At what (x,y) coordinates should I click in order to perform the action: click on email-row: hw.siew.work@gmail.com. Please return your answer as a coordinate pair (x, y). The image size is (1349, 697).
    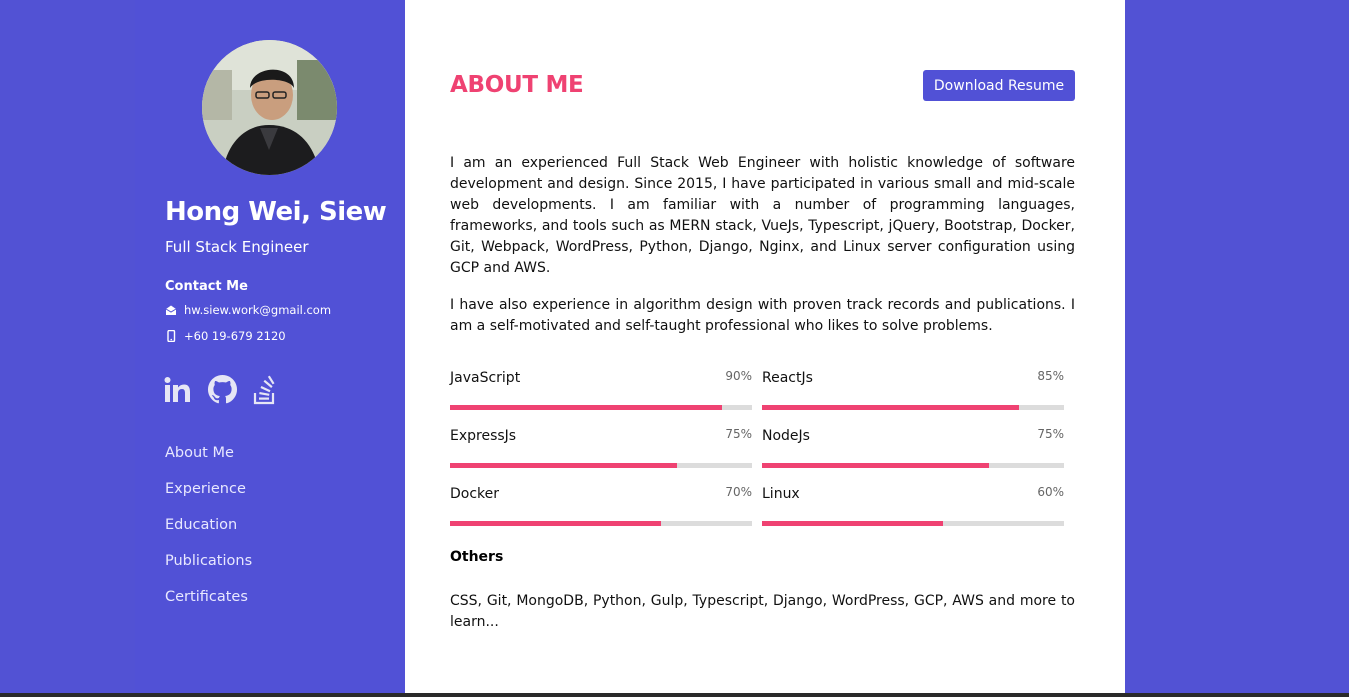
    Looking at the image, I should click on (248, 310).